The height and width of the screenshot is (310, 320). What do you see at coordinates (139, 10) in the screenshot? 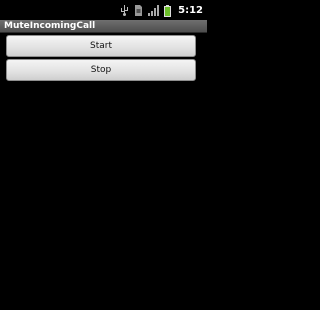
I see `no-sim-icon` at bounding box center [139, 10].